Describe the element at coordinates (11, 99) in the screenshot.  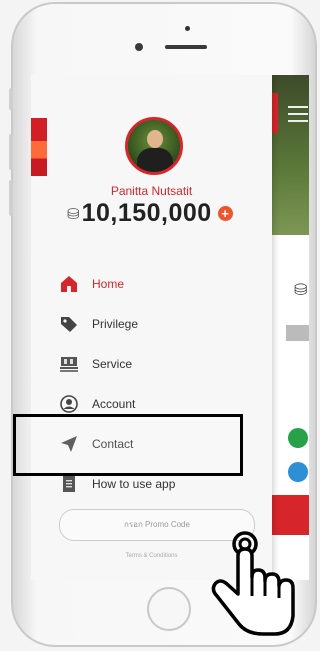
I see `mute-switch` at that location.